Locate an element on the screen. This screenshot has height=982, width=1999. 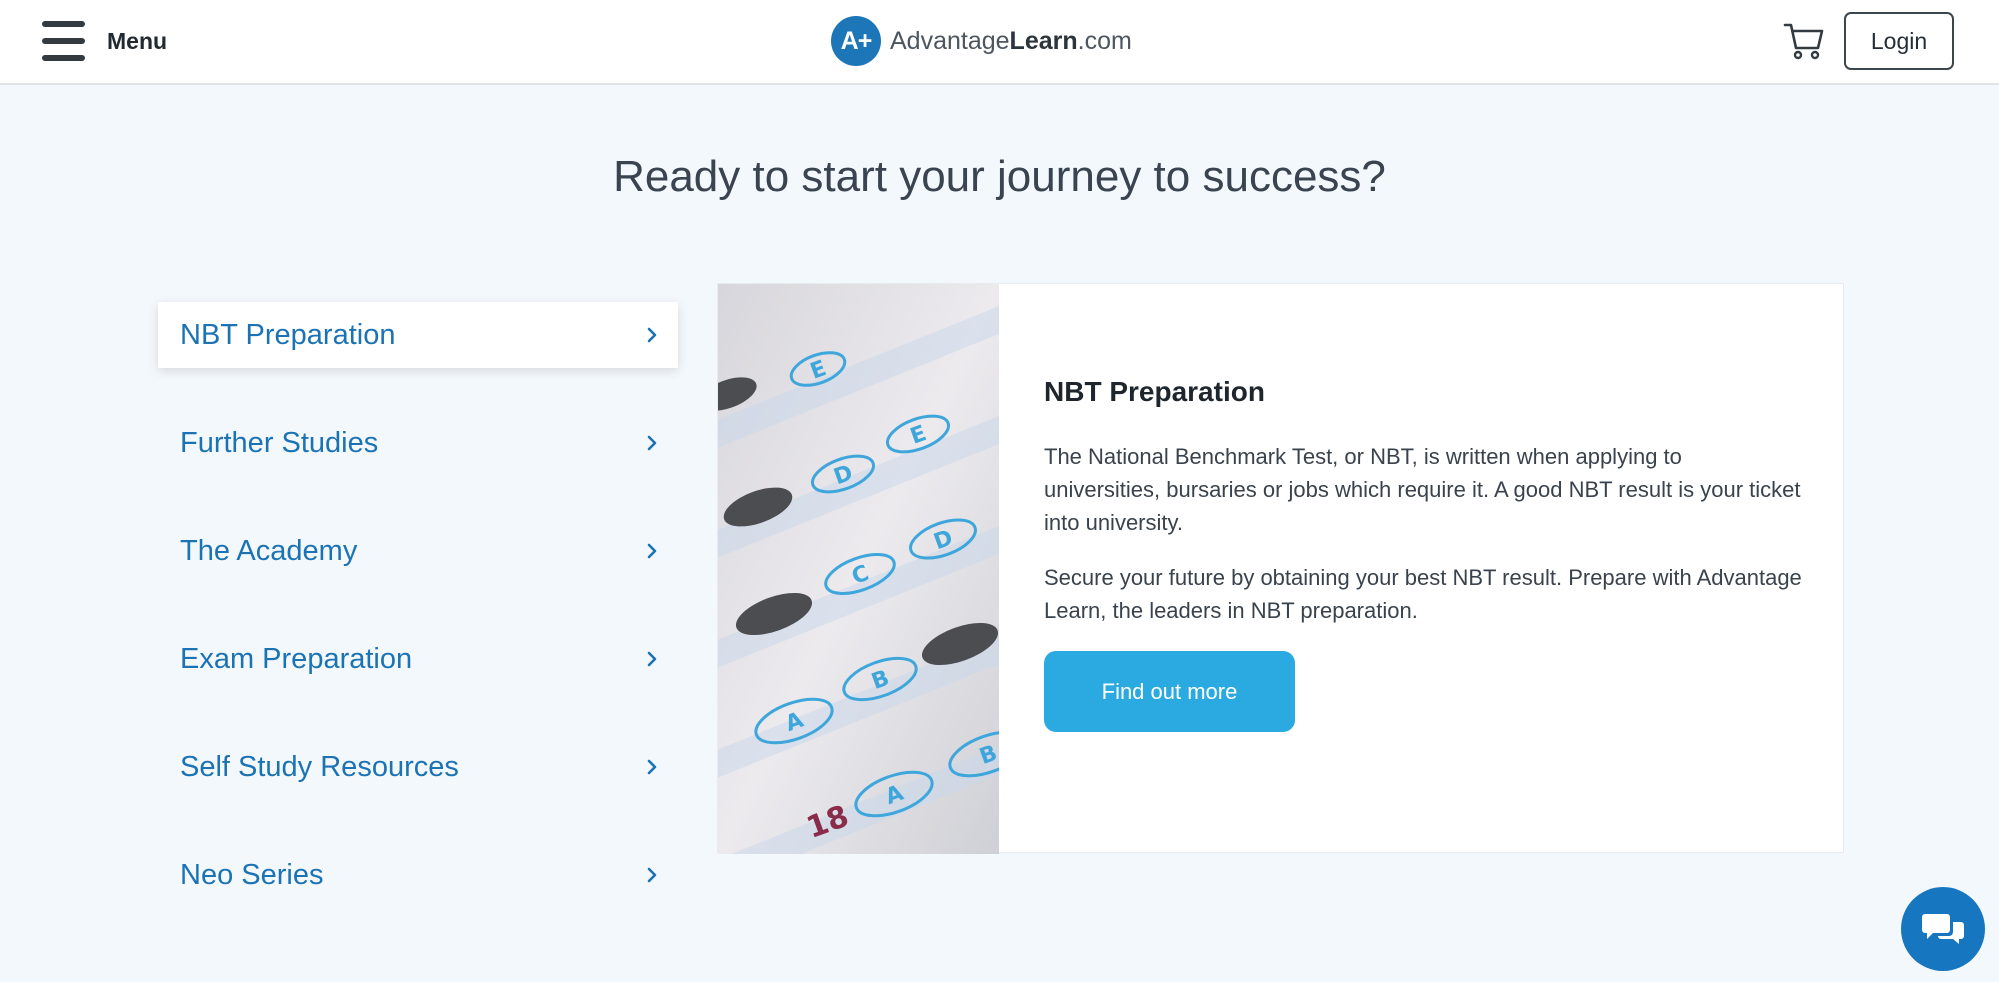
cart-icon is located at coordinates (1803, 41).